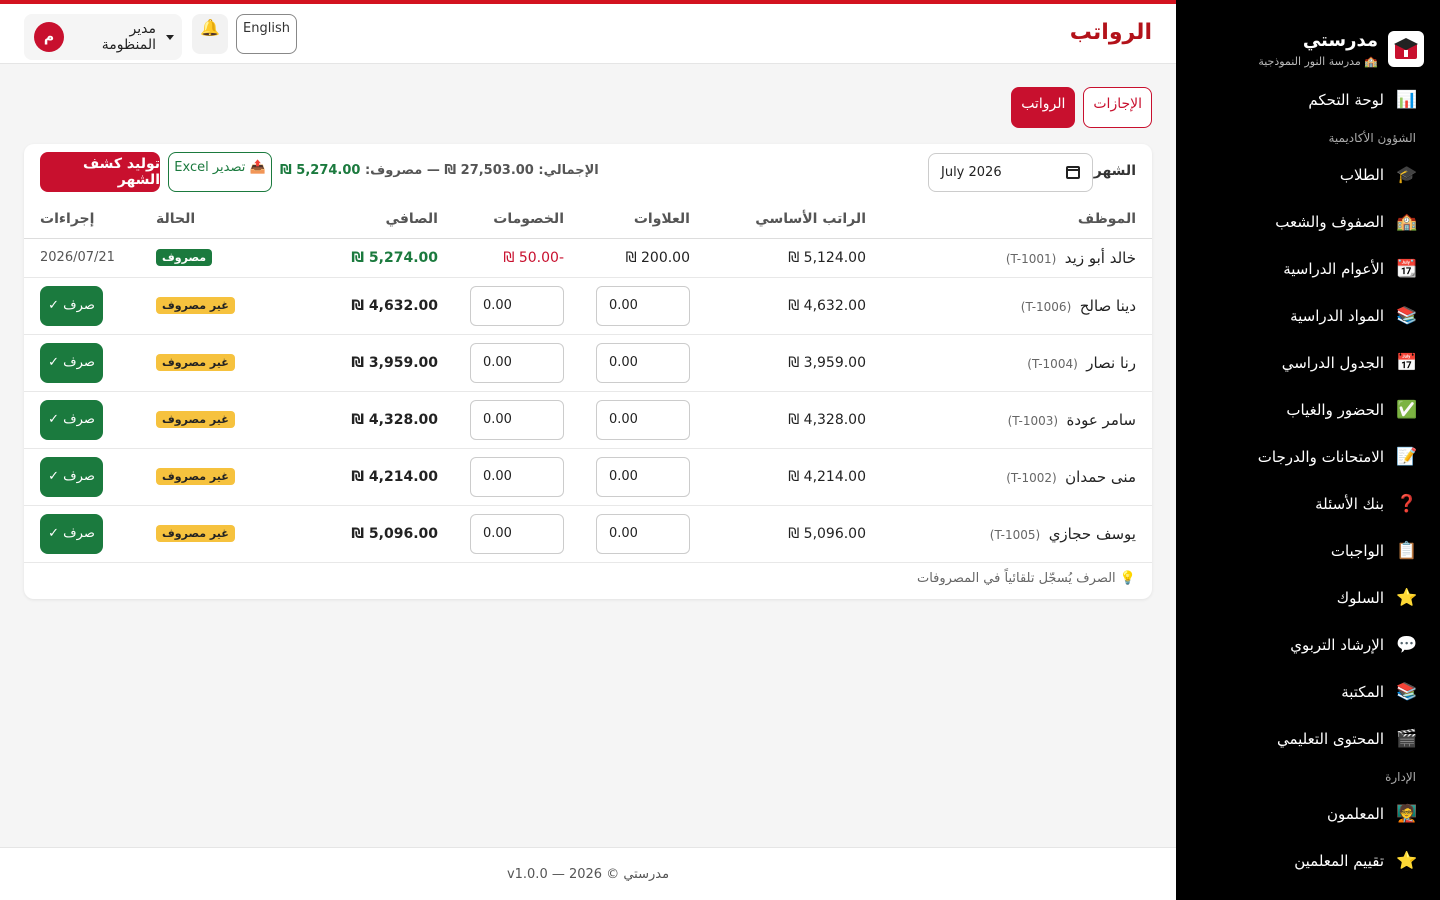  I want to click on sidebar-item-label: المكتبة, so click(1362, 691).